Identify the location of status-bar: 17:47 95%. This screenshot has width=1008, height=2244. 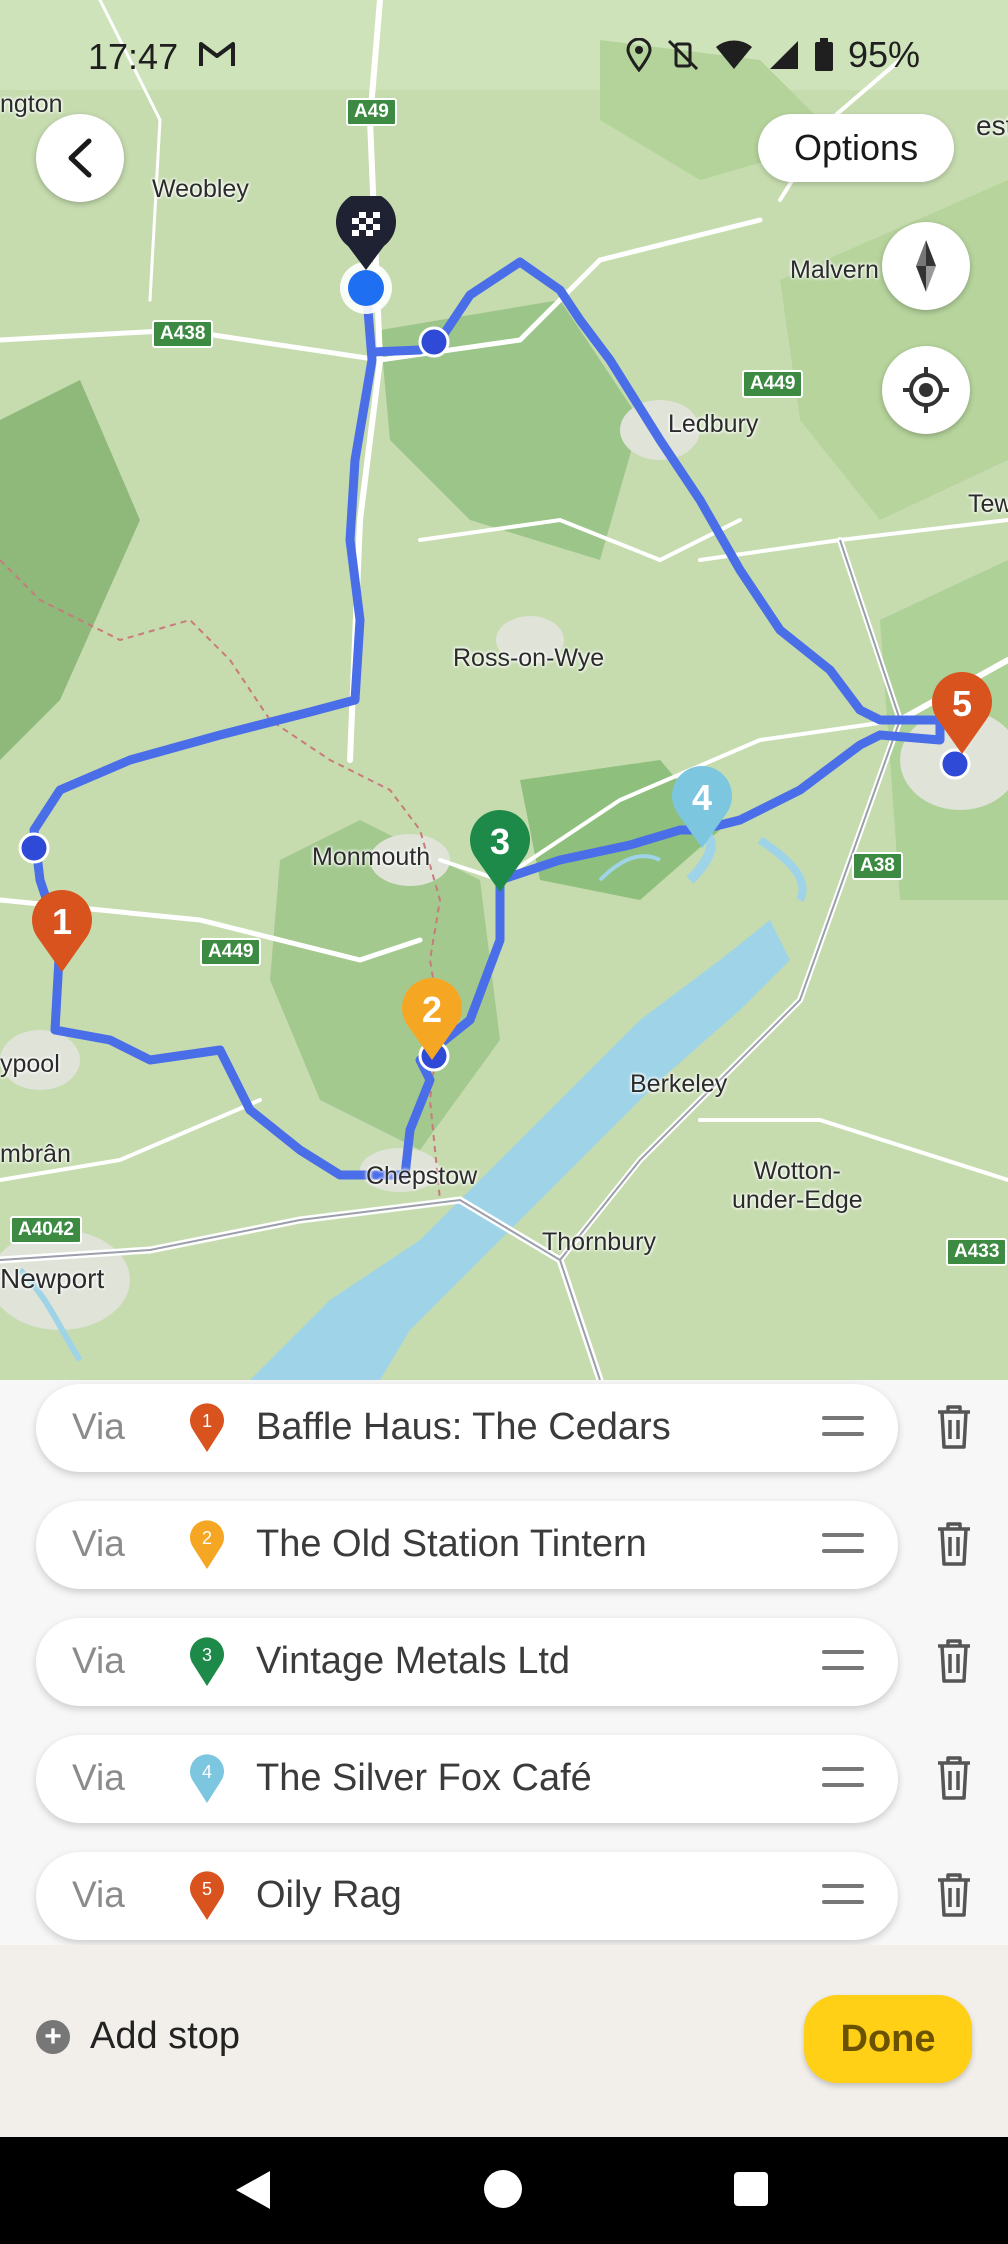
(504, 55).